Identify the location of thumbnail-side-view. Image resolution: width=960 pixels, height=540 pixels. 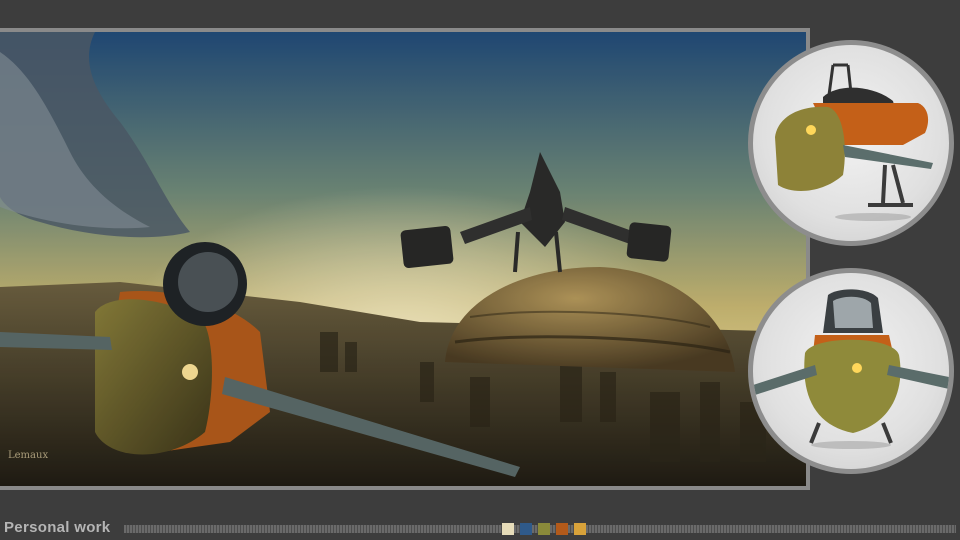
(851, 143).